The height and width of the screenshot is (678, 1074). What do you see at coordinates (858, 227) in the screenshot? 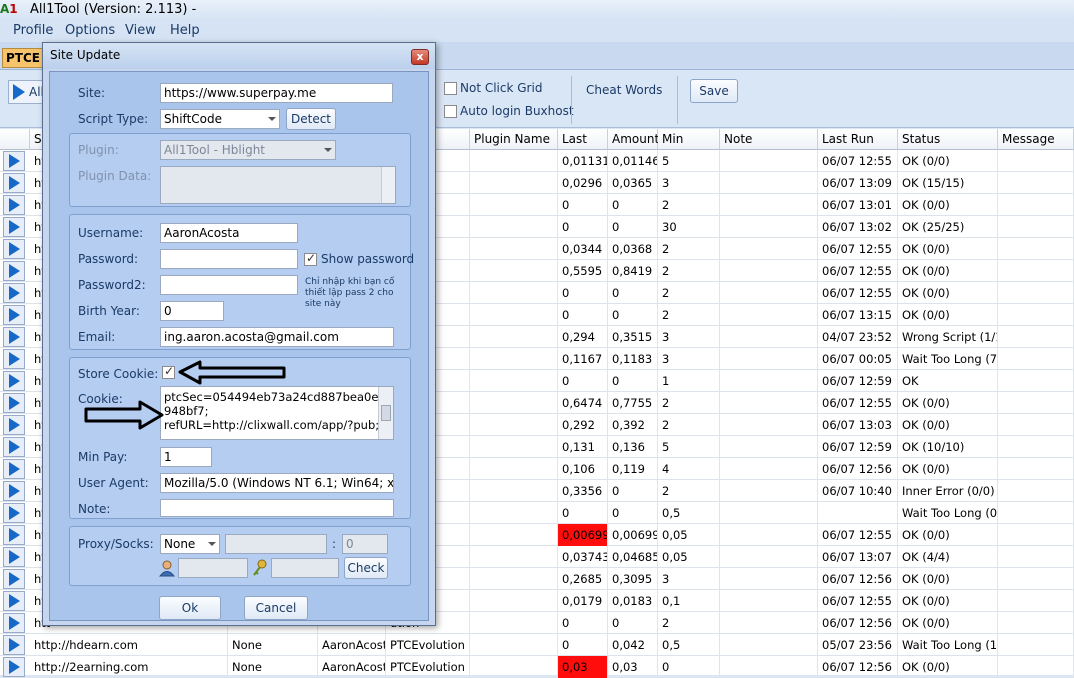
I see `cell-last-run: 06/07 13:02` at bounding box center [858, 227].